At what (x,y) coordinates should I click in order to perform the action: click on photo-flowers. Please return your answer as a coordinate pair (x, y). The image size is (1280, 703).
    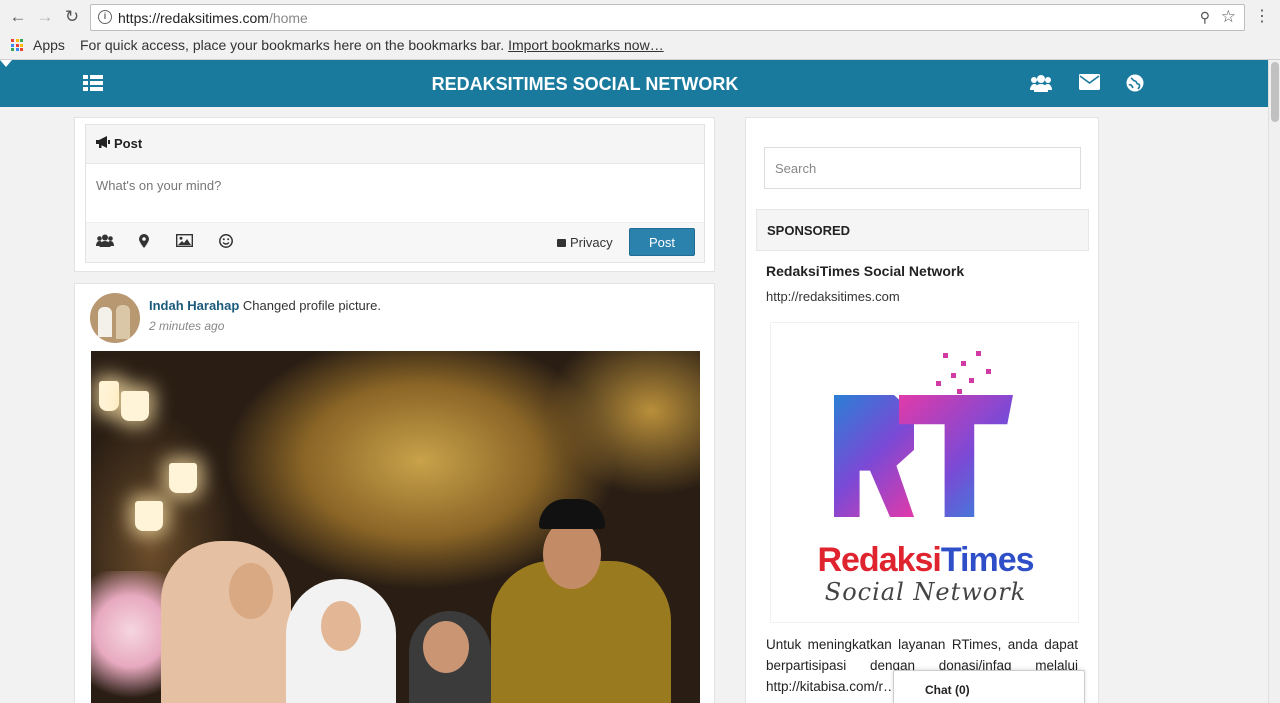
    Looking at the image, I should click on (131, 637).